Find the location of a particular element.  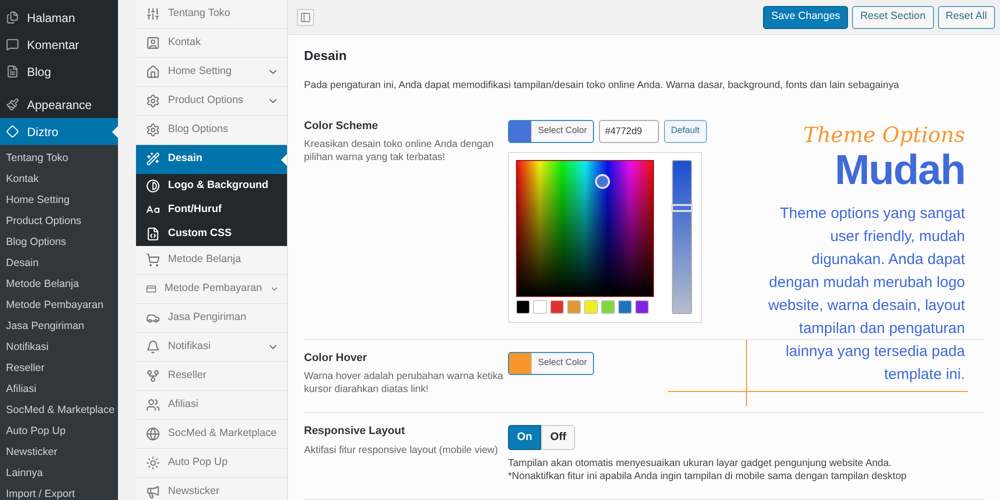

speech-bubble-icon is located at coordinates (12, 44).